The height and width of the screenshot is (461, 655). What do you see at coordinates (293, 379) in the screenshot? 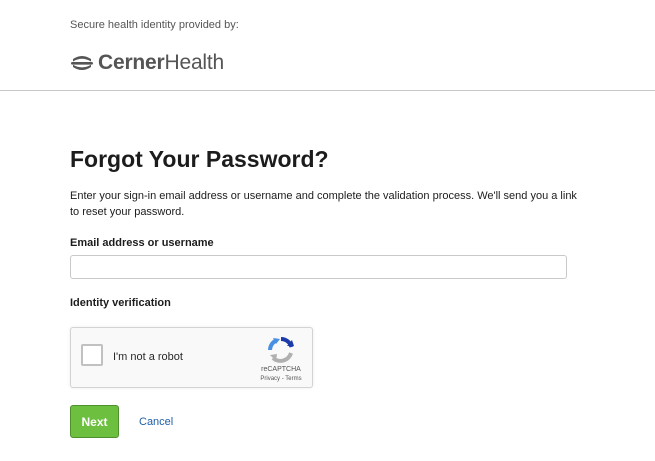
I see `recaptcha-terms-link: Terms` at bounding box center [293, 379].